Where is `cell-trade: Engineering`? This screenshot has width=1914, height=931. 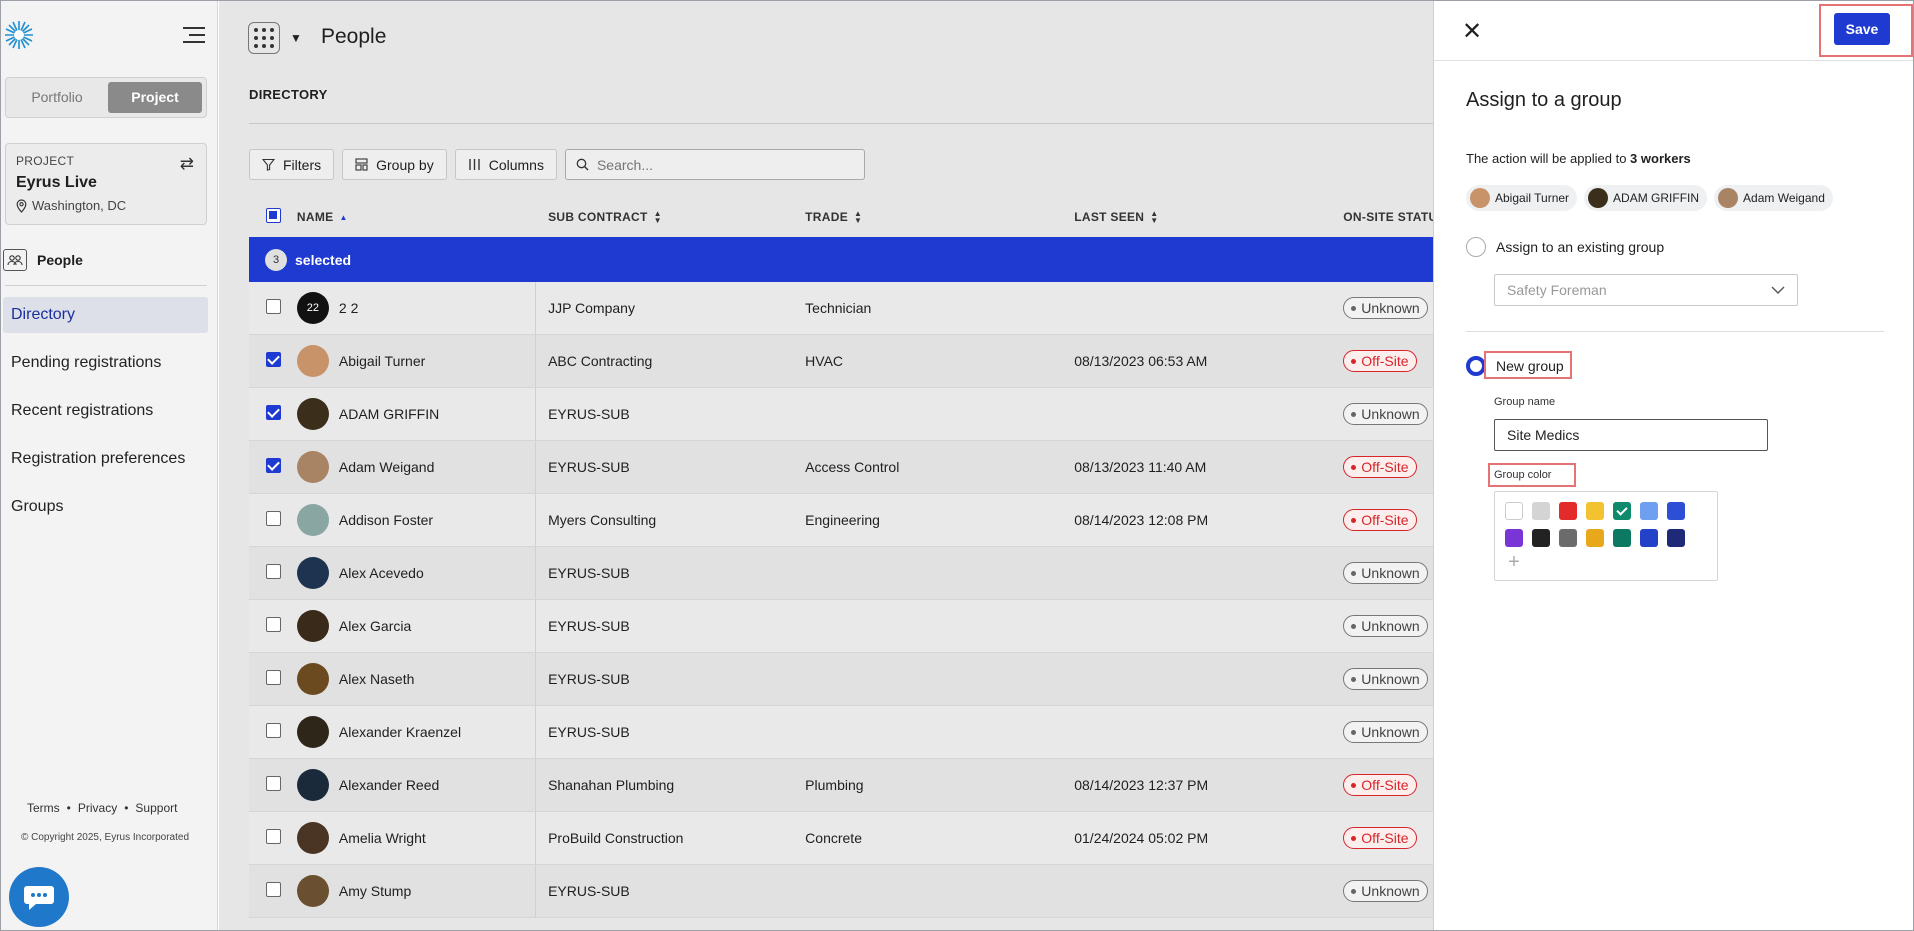 cell-trade: Engineering is located at coordinates (842, 520).